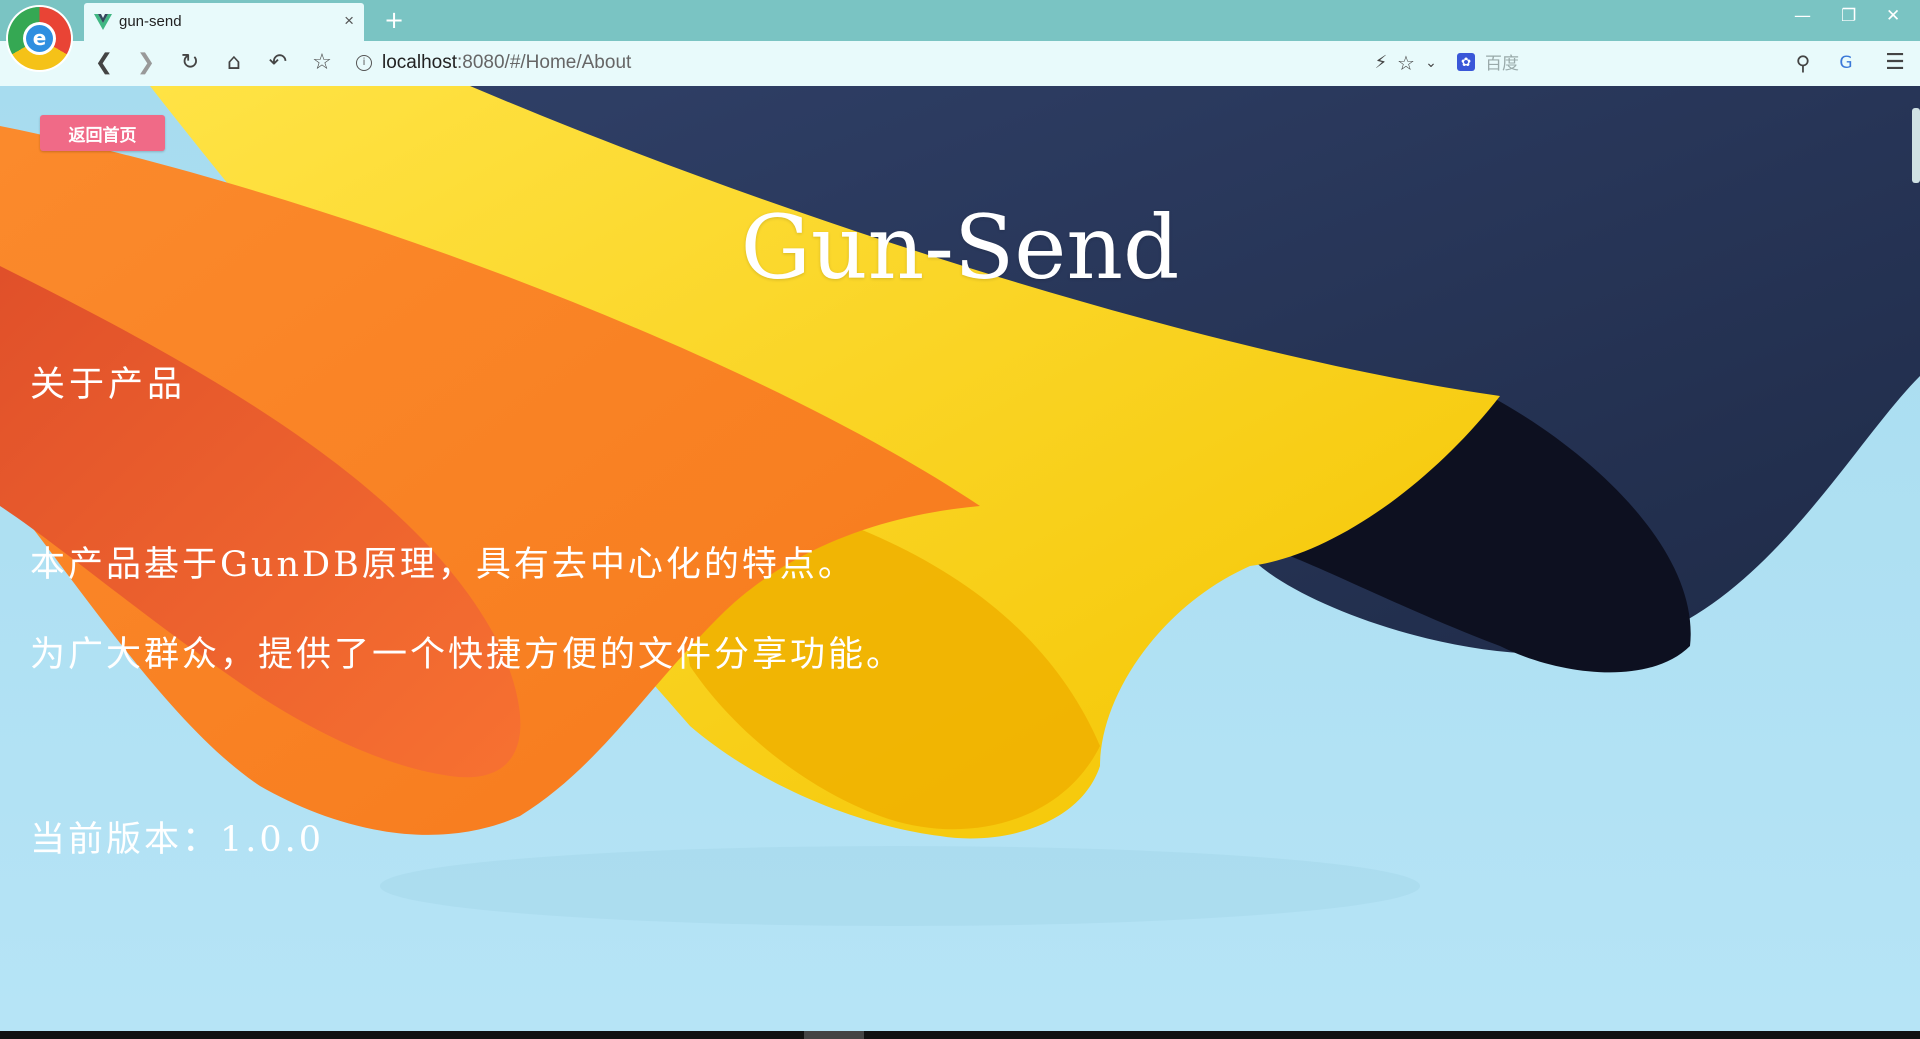  What do you see at coordinates (419, 62) in the screenshot?
I see `url-host: localhost` at bounding box center [419, 62].